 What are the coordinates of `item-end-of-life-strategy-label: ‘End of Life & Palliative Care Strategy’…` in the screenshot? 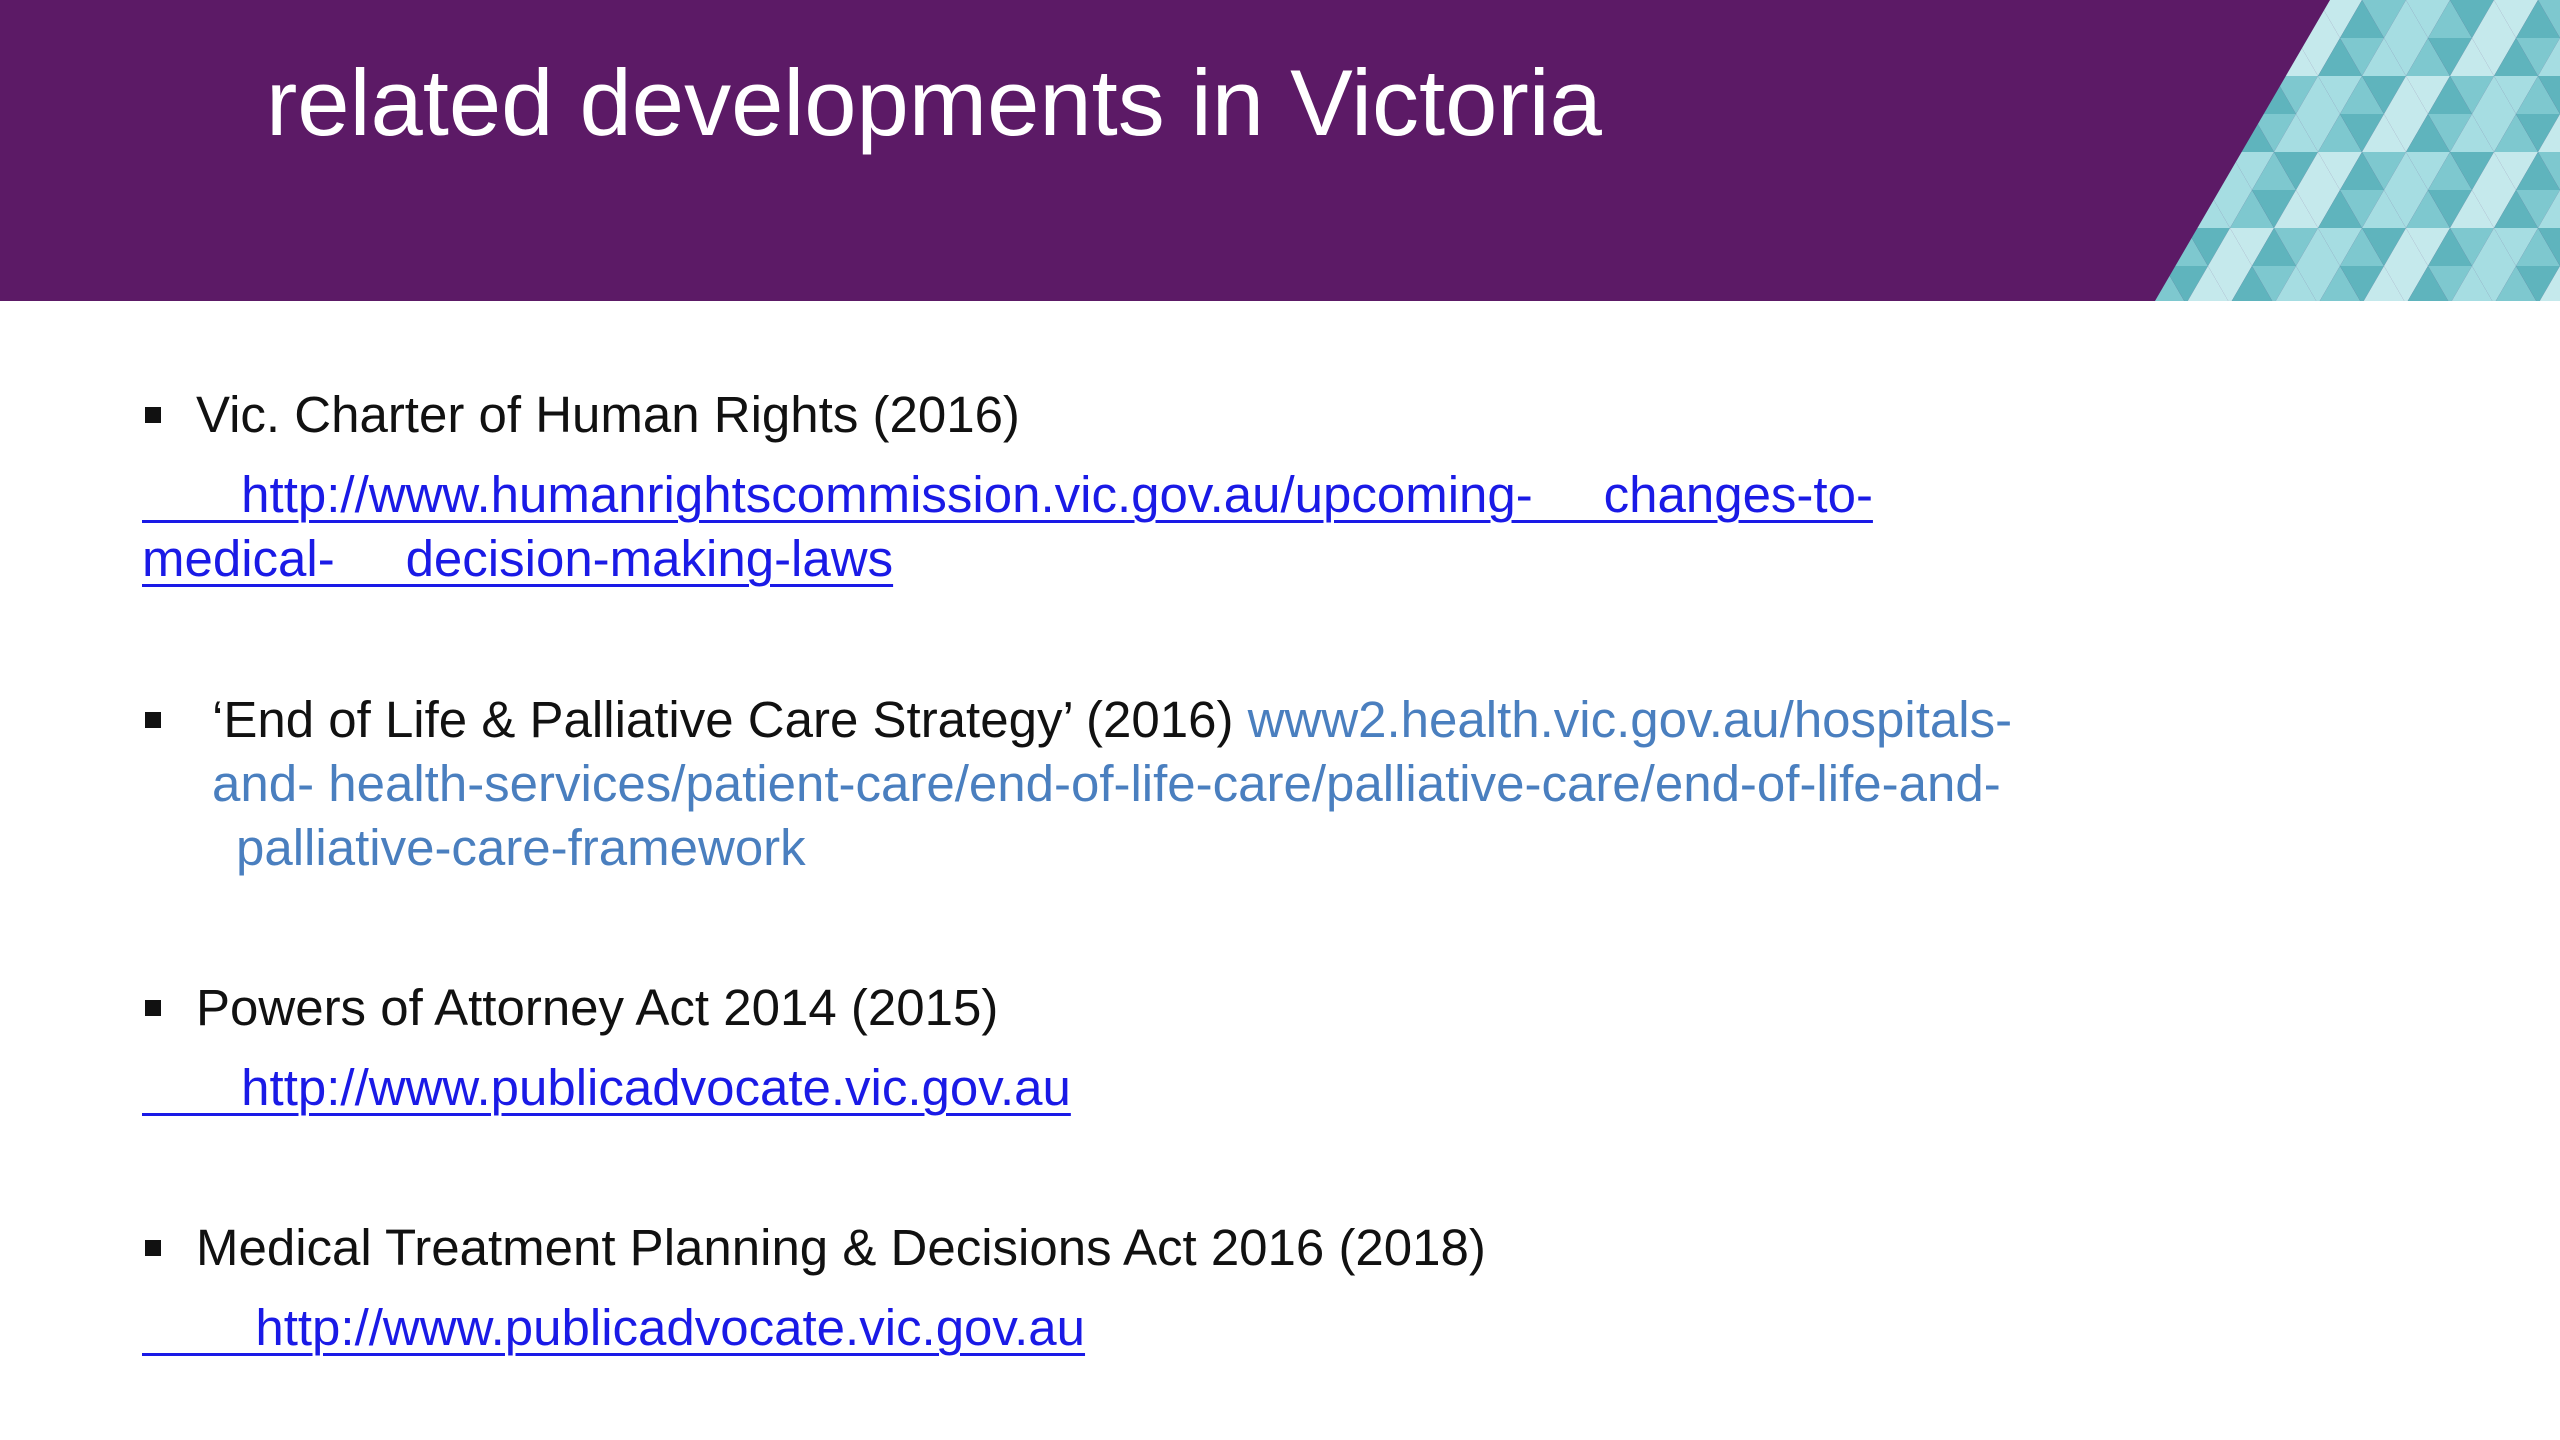 It's located at (723, 719).